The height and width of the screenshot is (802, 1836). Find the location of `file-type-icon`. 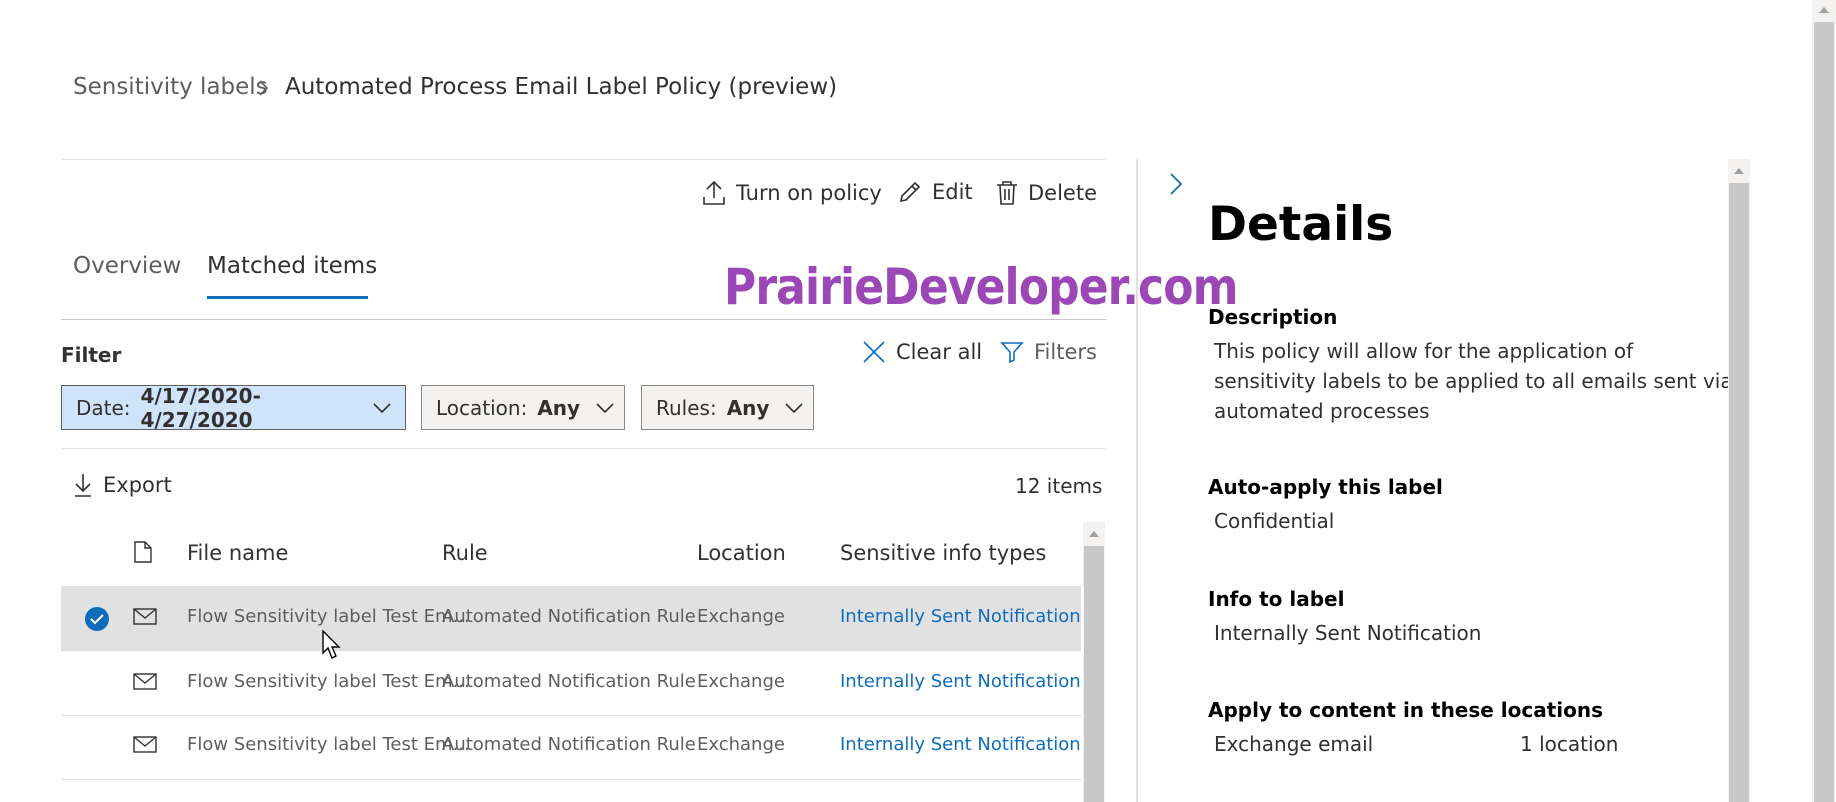

file-type-icon is located at coordinates (143, 552).